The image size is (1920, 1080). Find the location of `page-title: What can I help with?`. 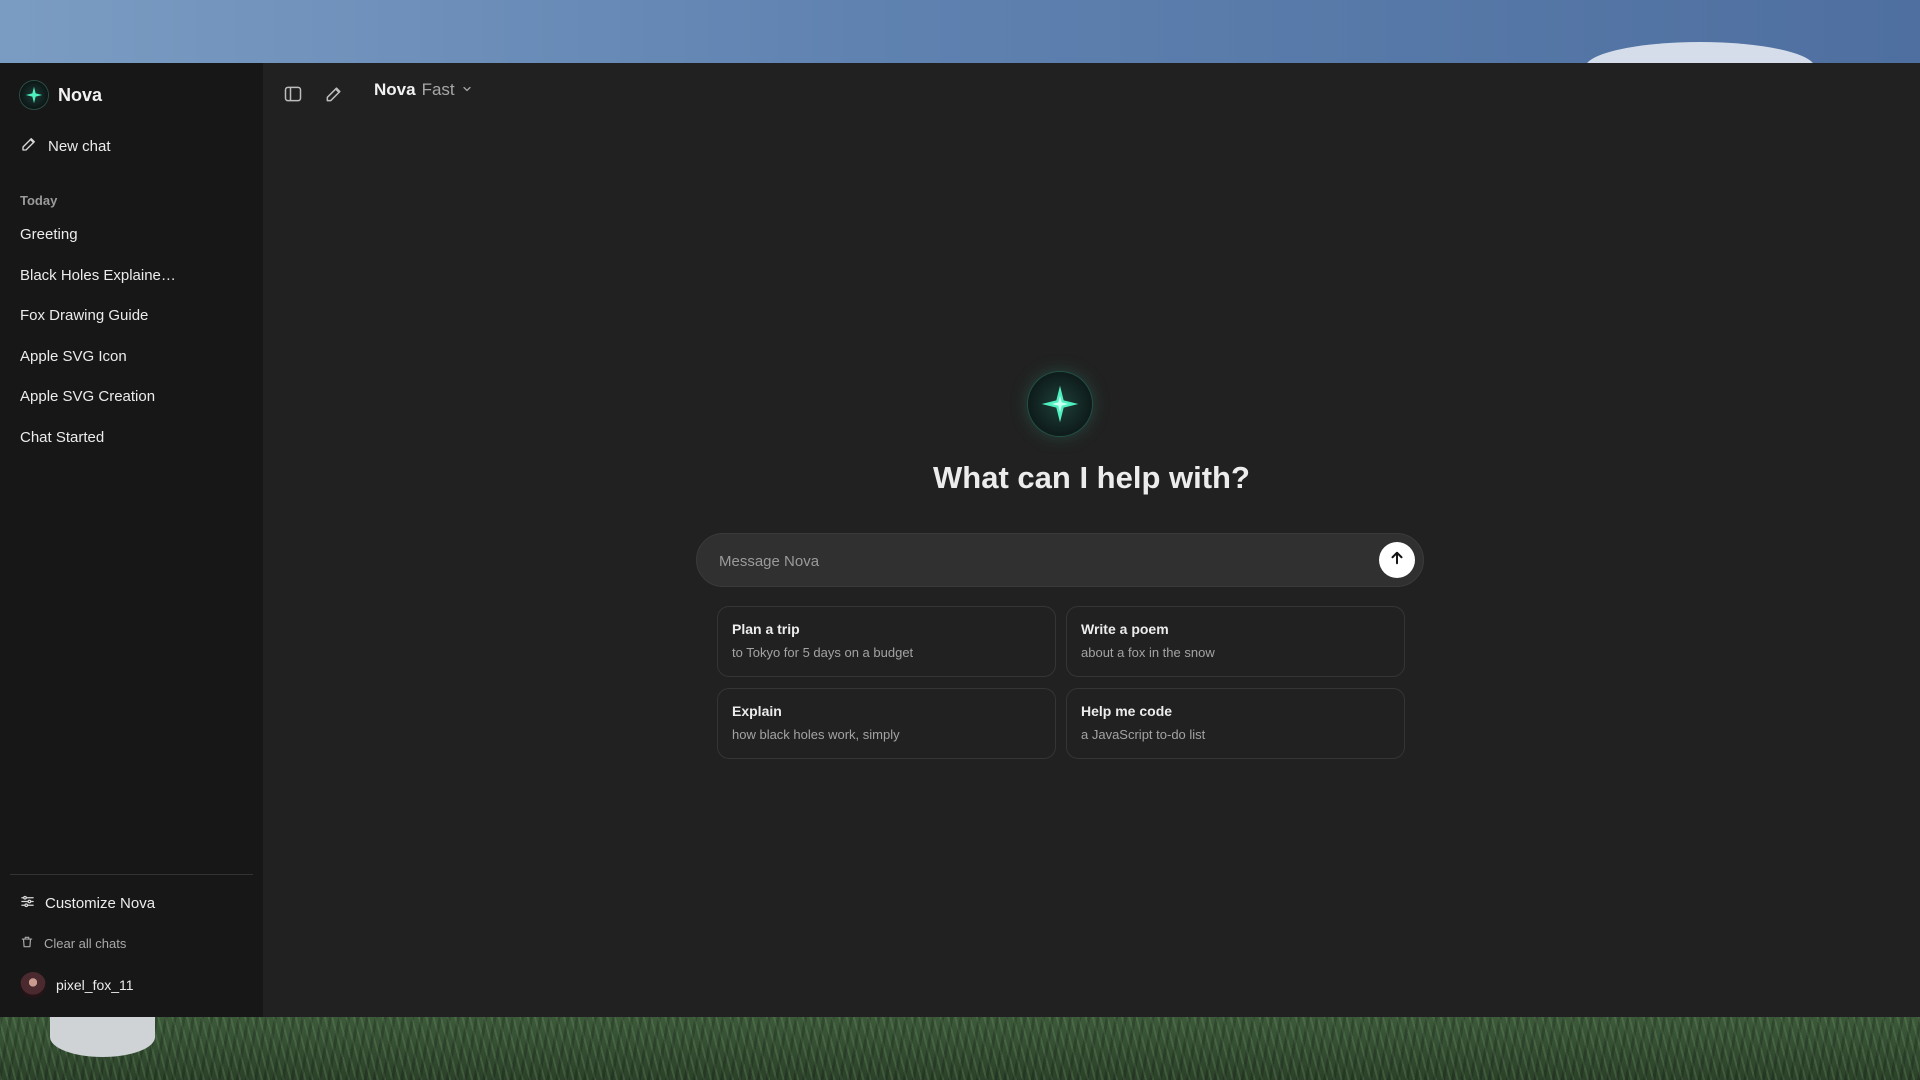

page-title: What can I help with? is located at coordinates (1091, 477).